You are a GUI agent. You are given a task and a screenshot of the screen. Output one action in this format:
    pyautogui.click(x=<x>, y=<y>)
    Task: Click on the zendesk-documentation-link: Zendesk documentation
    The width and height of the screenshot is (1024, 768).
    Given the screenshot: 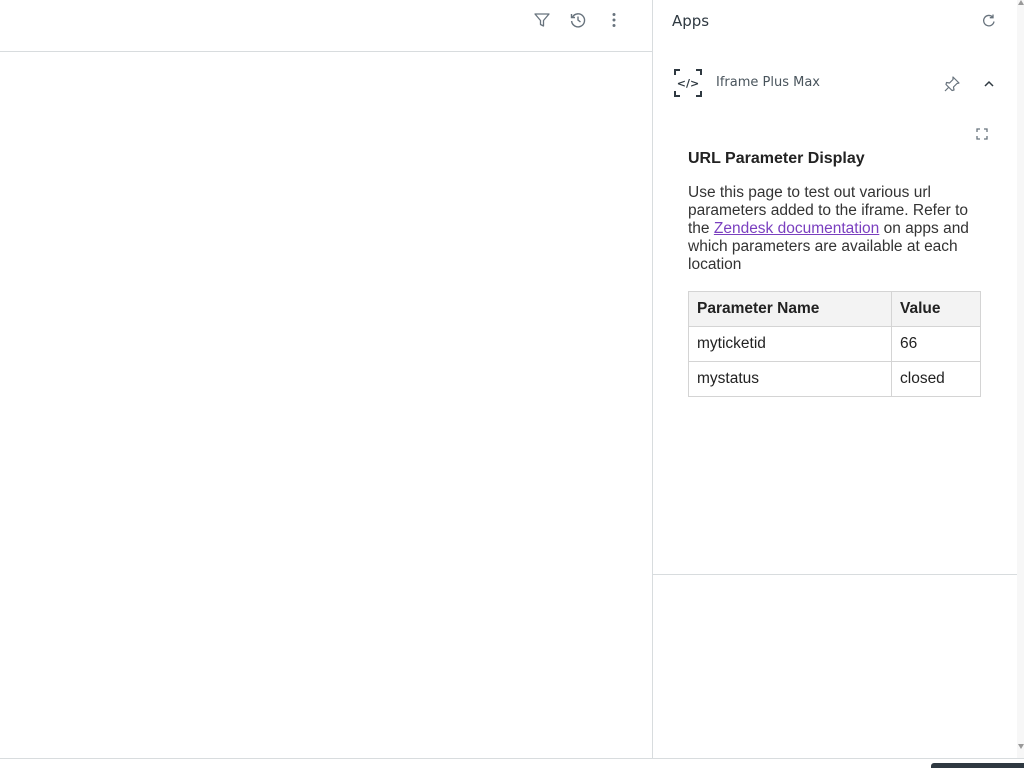 What is the action you would take?
    pyautogui.click(x=796, y=228)
    